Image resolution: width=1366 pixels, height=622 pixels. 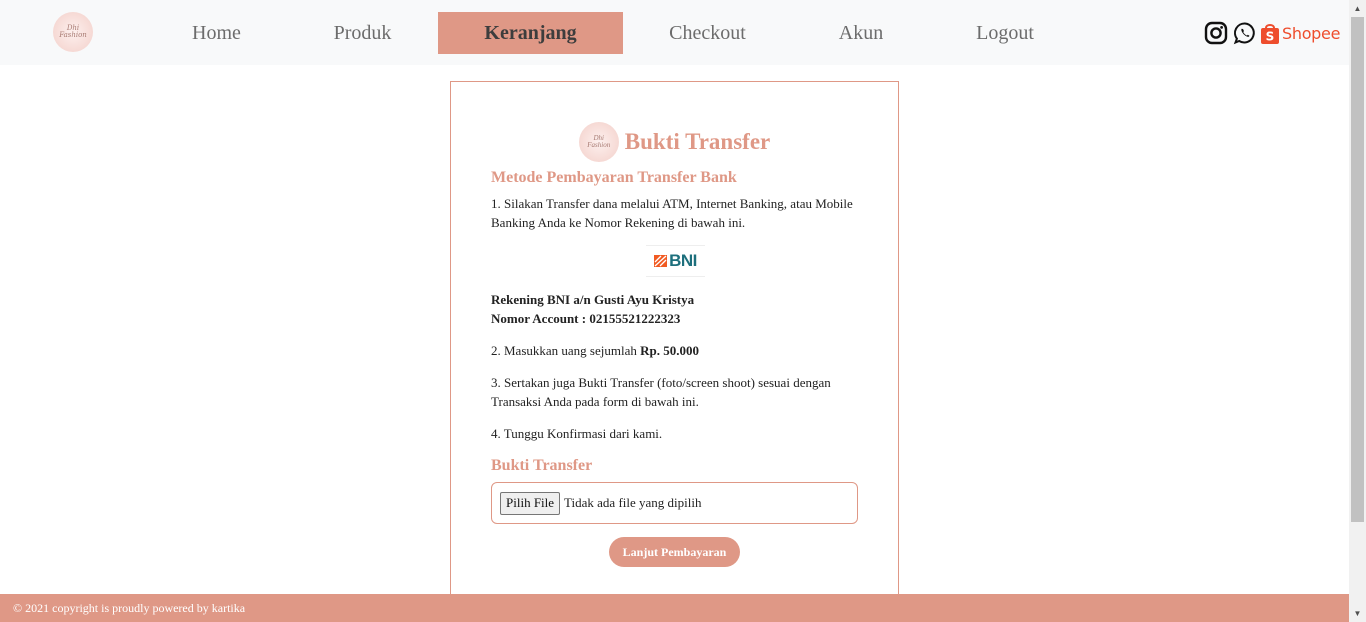 What do you see at coordinates (697, 141) in the screenshot?
I see `page-title: Bukti Transfer` at bounding box center [697, 141].